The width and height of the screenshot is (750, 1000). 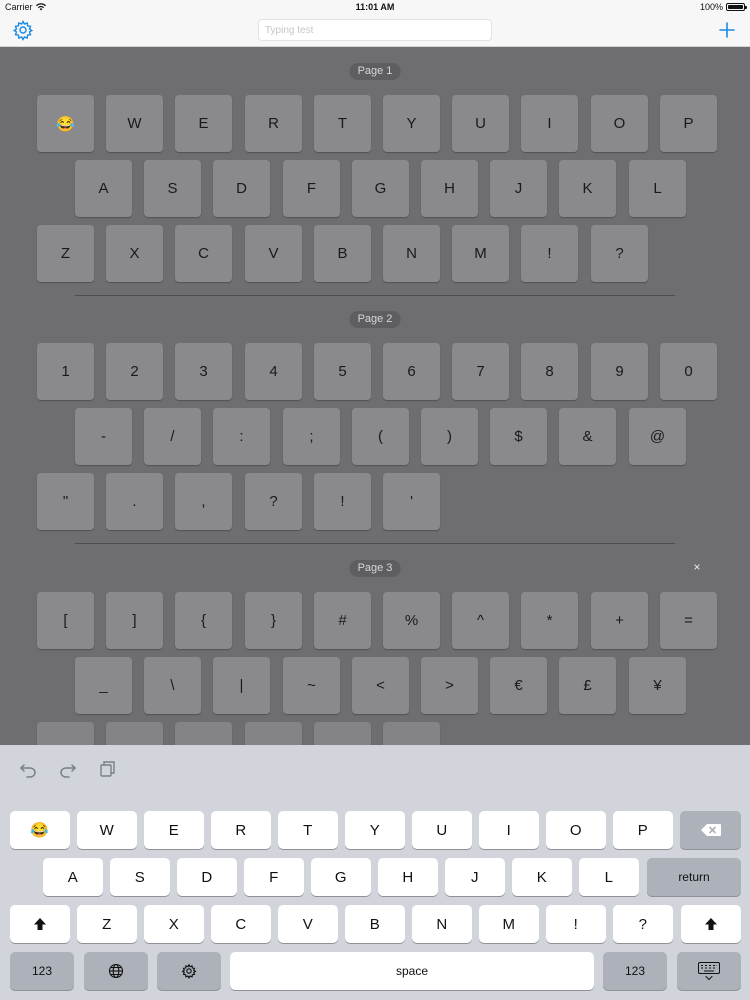 I want to click on layout-key: E, so click(x=203, y=123).